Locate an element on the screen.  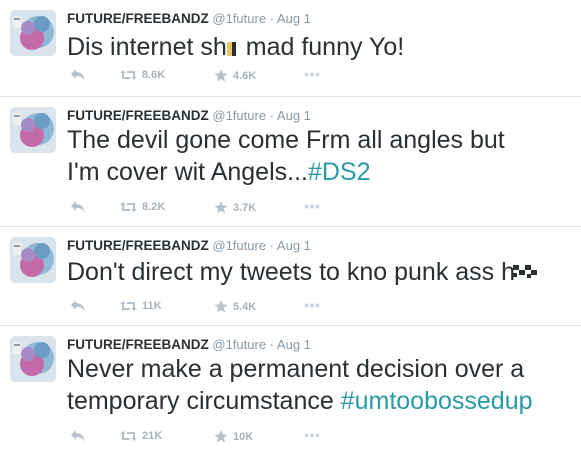
favorite-count: 4.6K is located at coordinates (245, 75).